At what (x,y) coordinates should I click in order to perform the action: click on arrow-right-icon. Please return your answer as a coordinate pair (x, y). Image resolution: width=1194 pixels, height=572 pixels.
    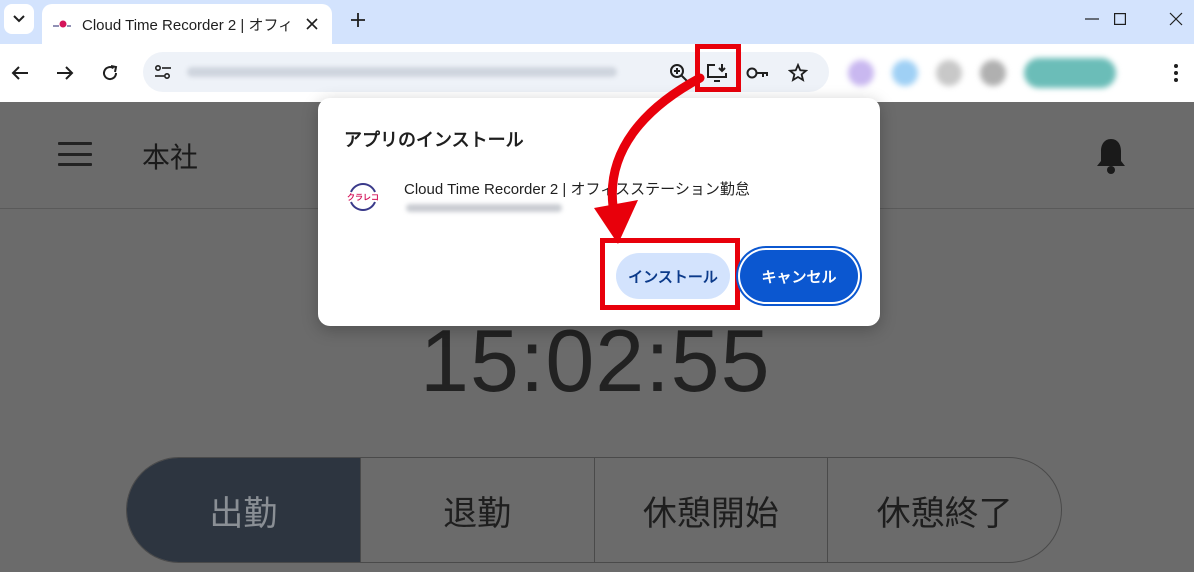
    Looking at the image, I should click on (65, 73).